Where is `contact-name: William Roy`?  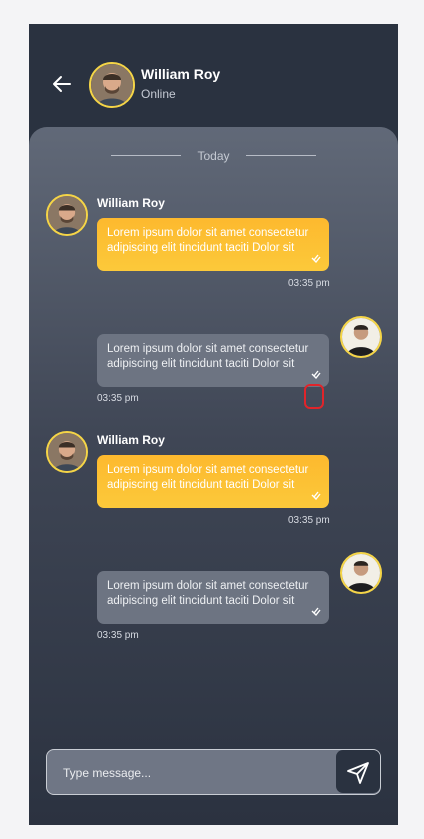 contact-name: William Roy is located at coordinates (181, 74).